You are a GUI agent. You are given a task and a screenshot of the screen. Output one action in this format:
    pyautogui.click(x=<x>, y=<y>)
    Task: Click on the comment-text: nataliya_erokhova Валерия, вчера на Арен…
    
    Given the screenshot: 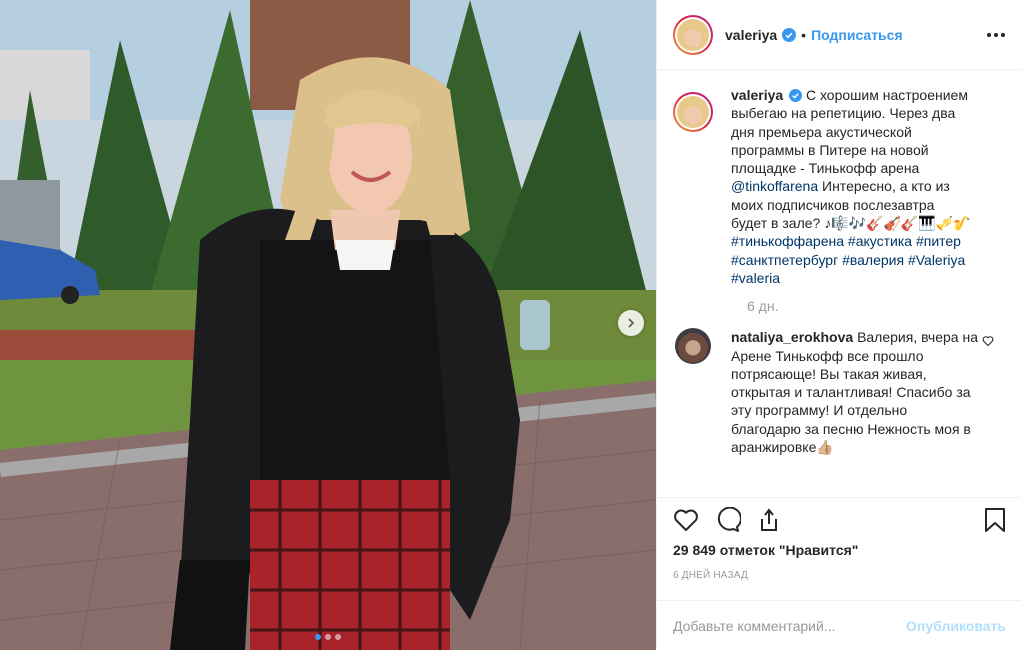 What is the action you would take?
    pyautogui.click(x=855, y=392)
    